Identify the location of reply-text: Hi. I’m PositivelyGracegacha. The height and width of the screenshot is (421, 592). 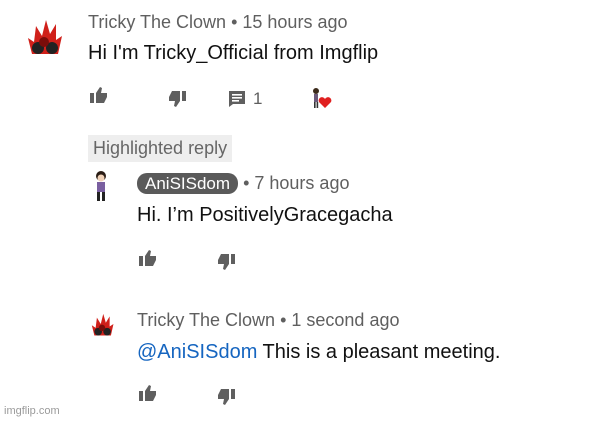
(265, 215).